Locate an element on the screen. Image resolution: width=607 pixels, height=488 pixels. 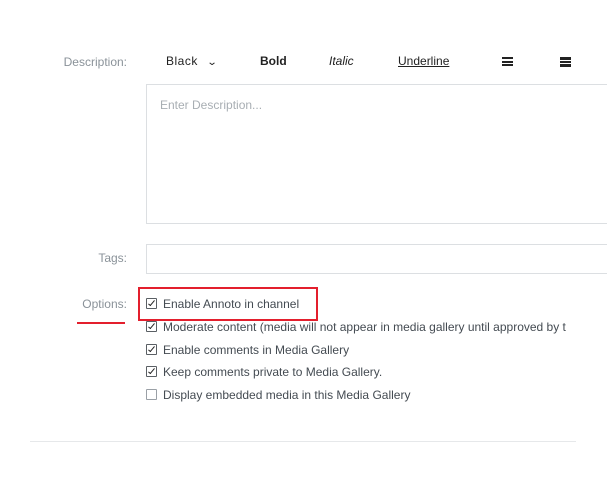
option-label: Enable comments in Media Gallery is located at coordinates (256, 350).